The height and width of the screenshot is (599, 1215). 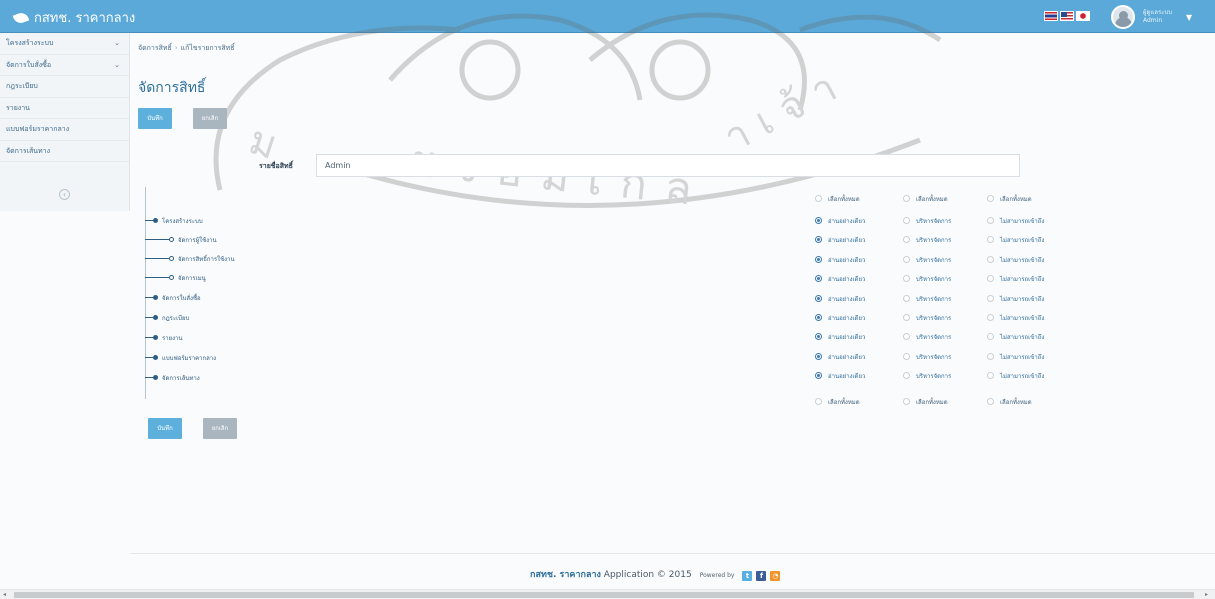 What do you see at coordinates (761, 576) in the screenshot?
I see `facebook-icon: f` at bounding box center [761, 576].